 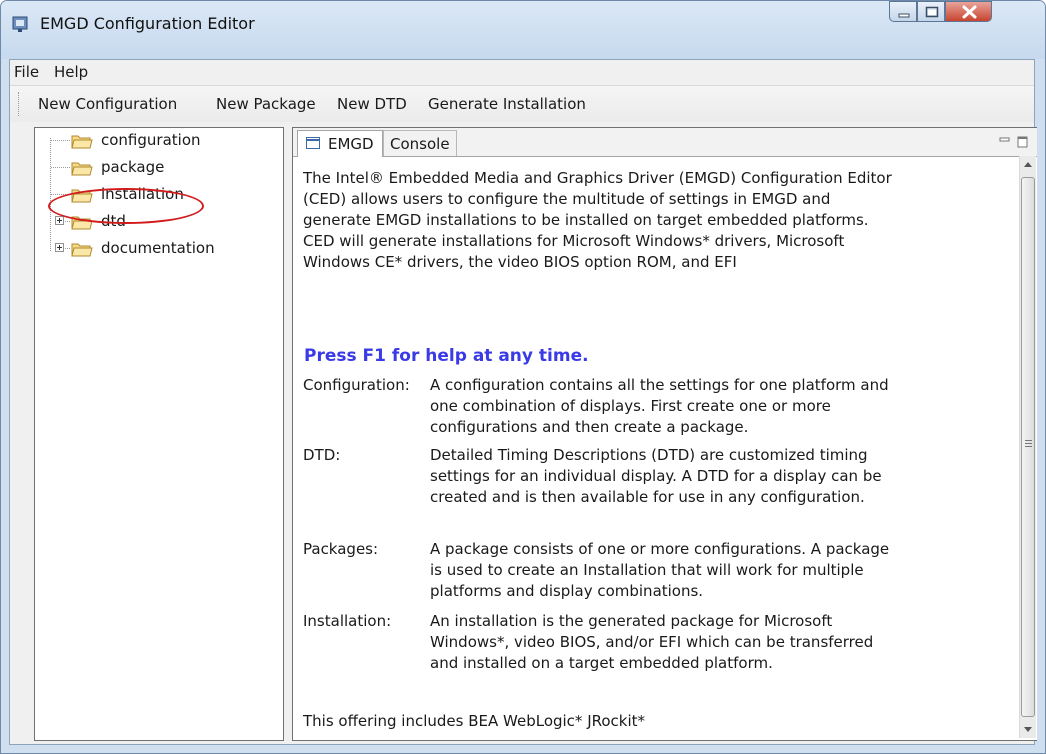 I want to click on close-button, so click(x=968, y=11).